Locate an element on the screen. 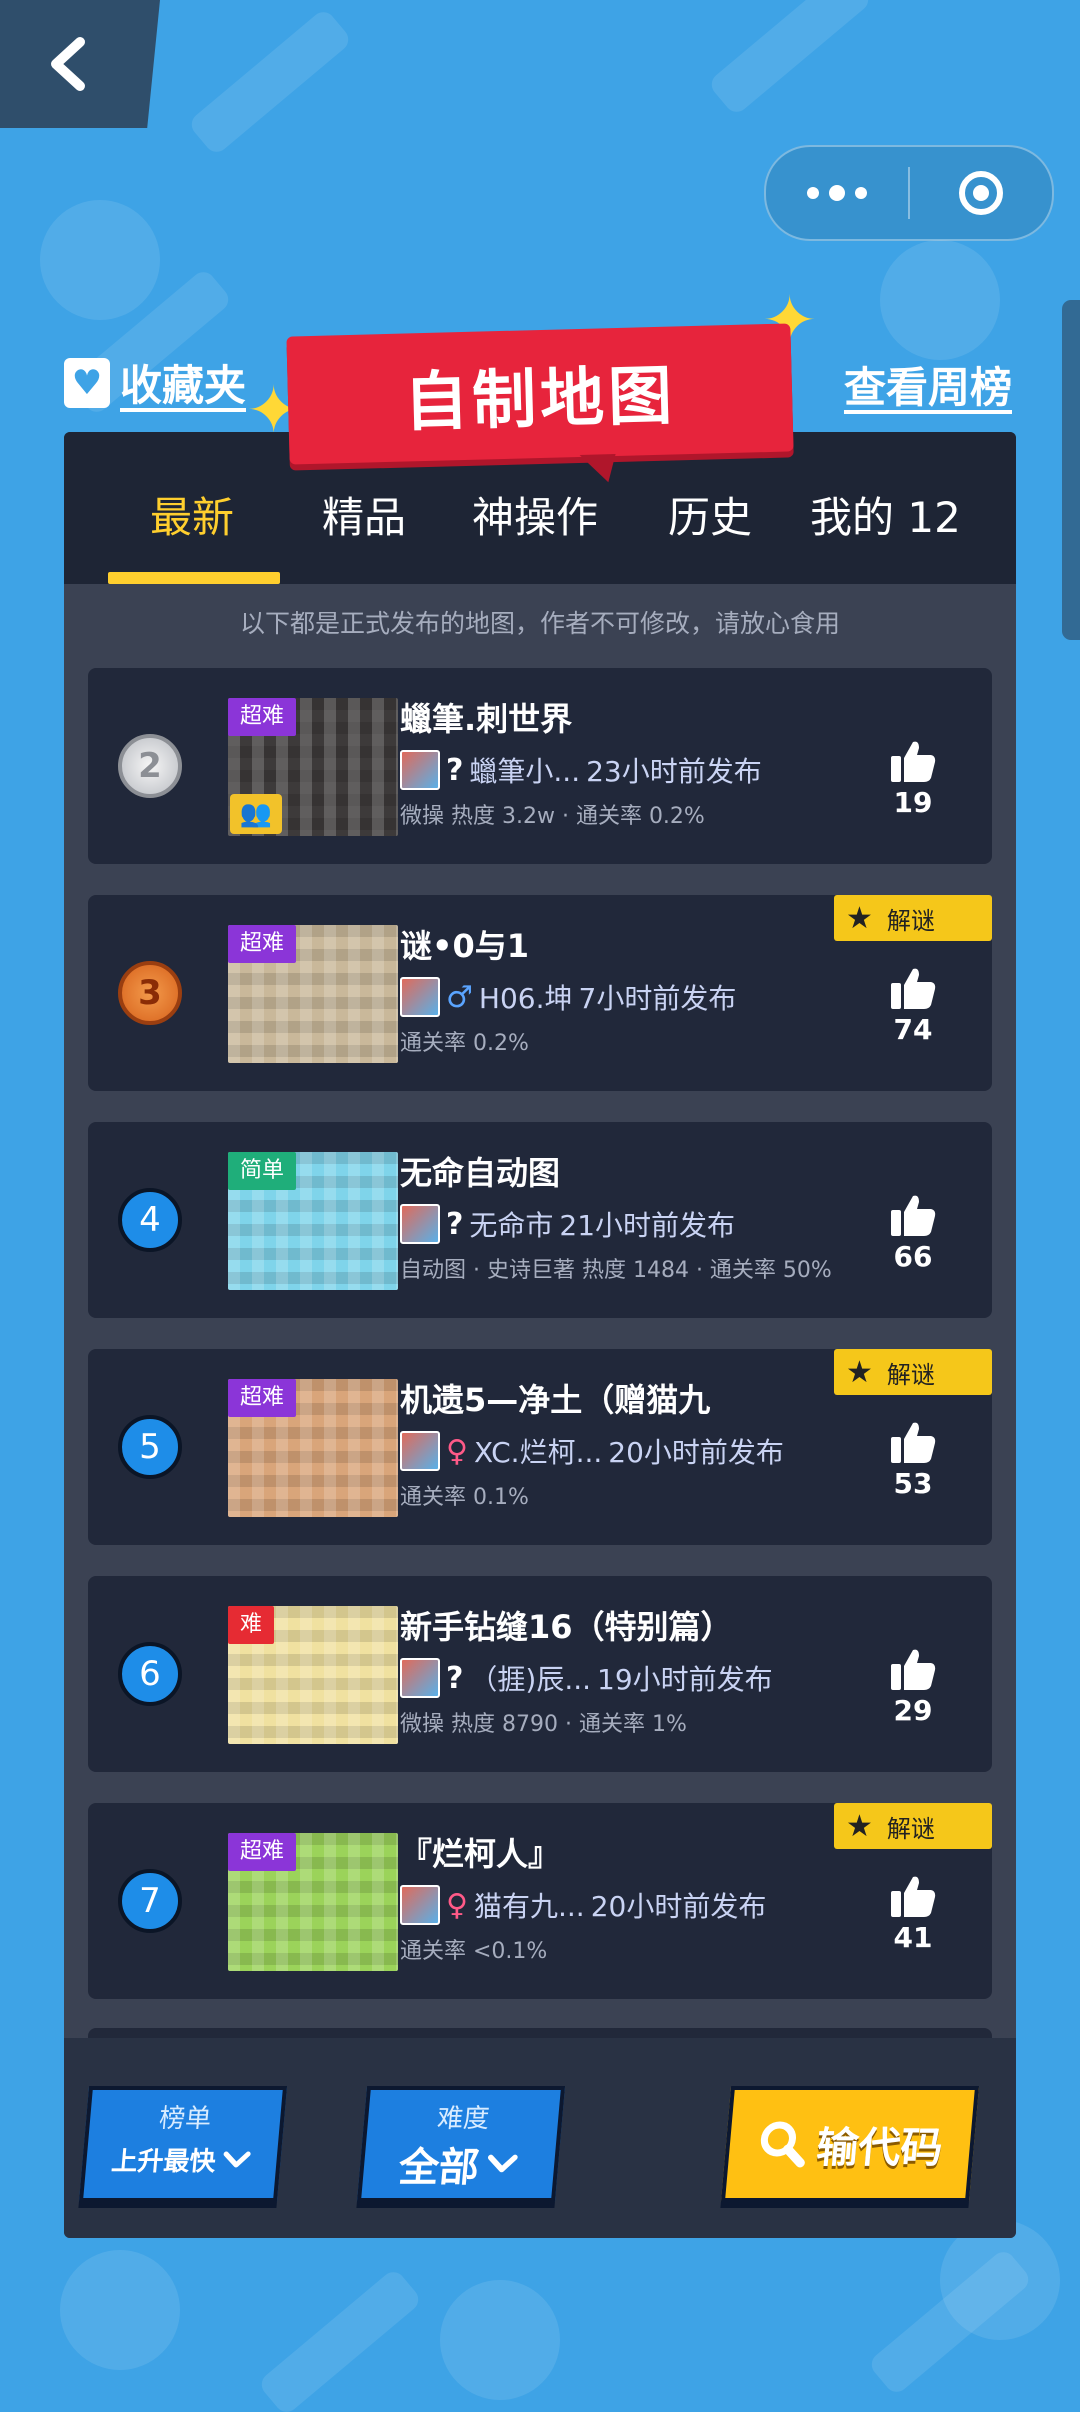 Image resolution: width=1080 pixels, height=2412 pixels. list-item: 7 超难 『烂柯人』 ♀ 猫有九... 20小时前发布 通关率 <0.1% 41 ★ 解谜 is located at coordinates (540, 1901).